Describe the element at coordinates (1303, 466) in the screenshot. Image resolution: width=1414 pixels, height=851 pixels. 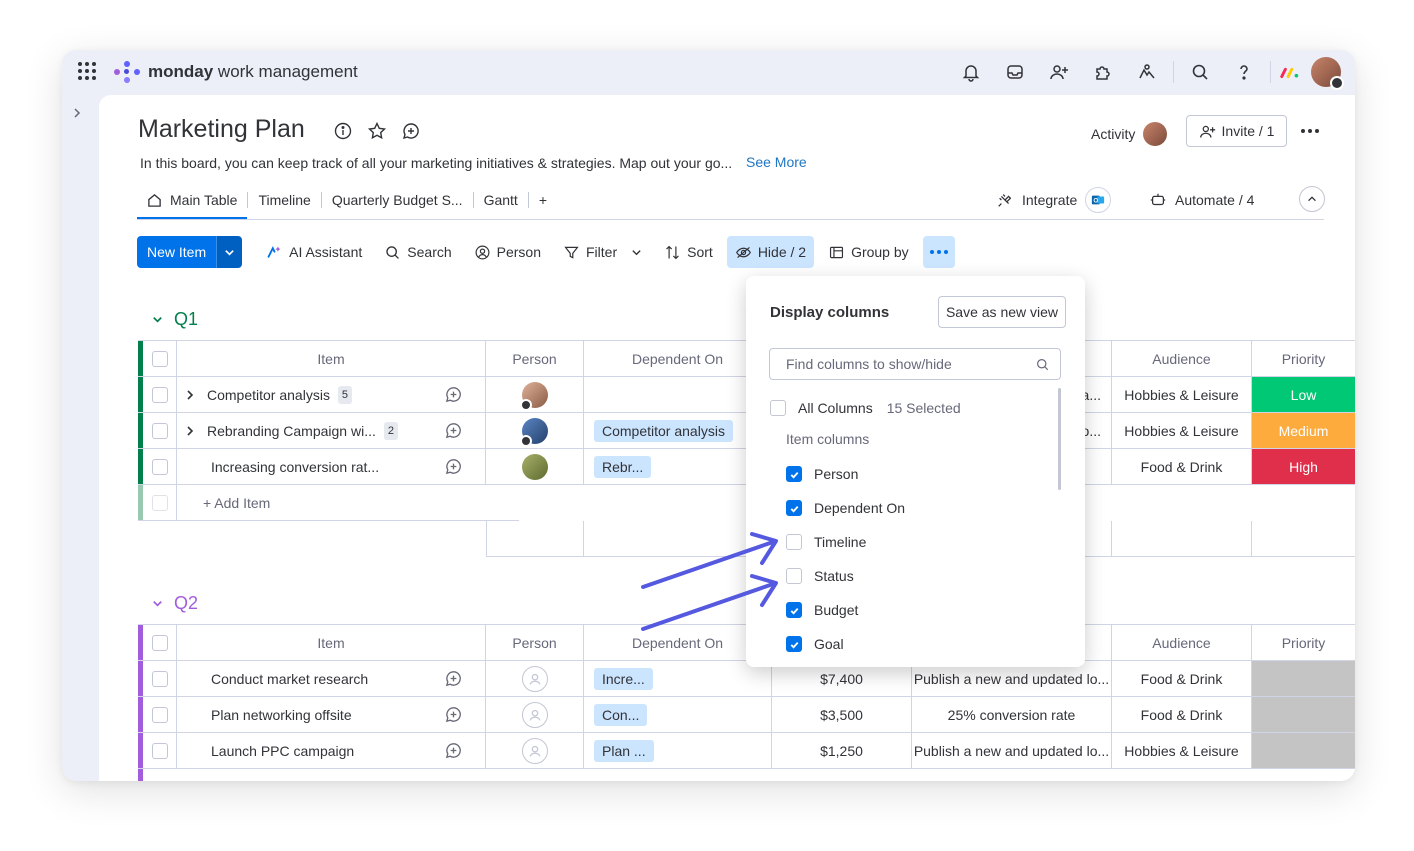
I see `priority-label: High` at that location.